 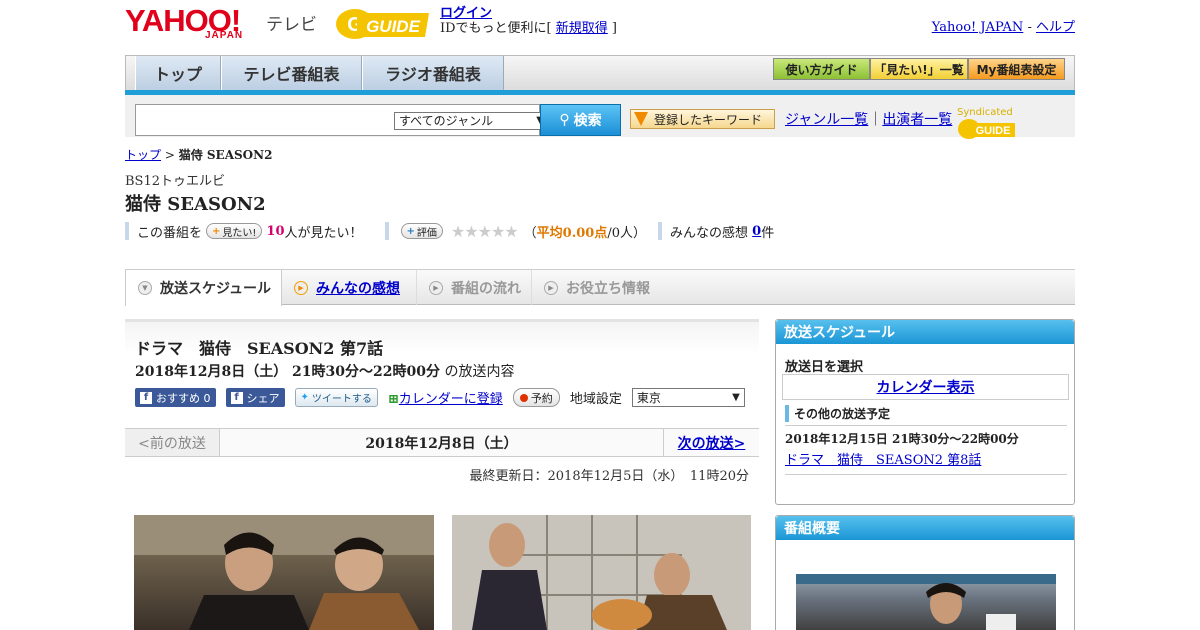 I want to click on episode-datetime: 2018年12月8日（土） 21時30分～22時00分 の放送内容, so click(x=324, y=371).